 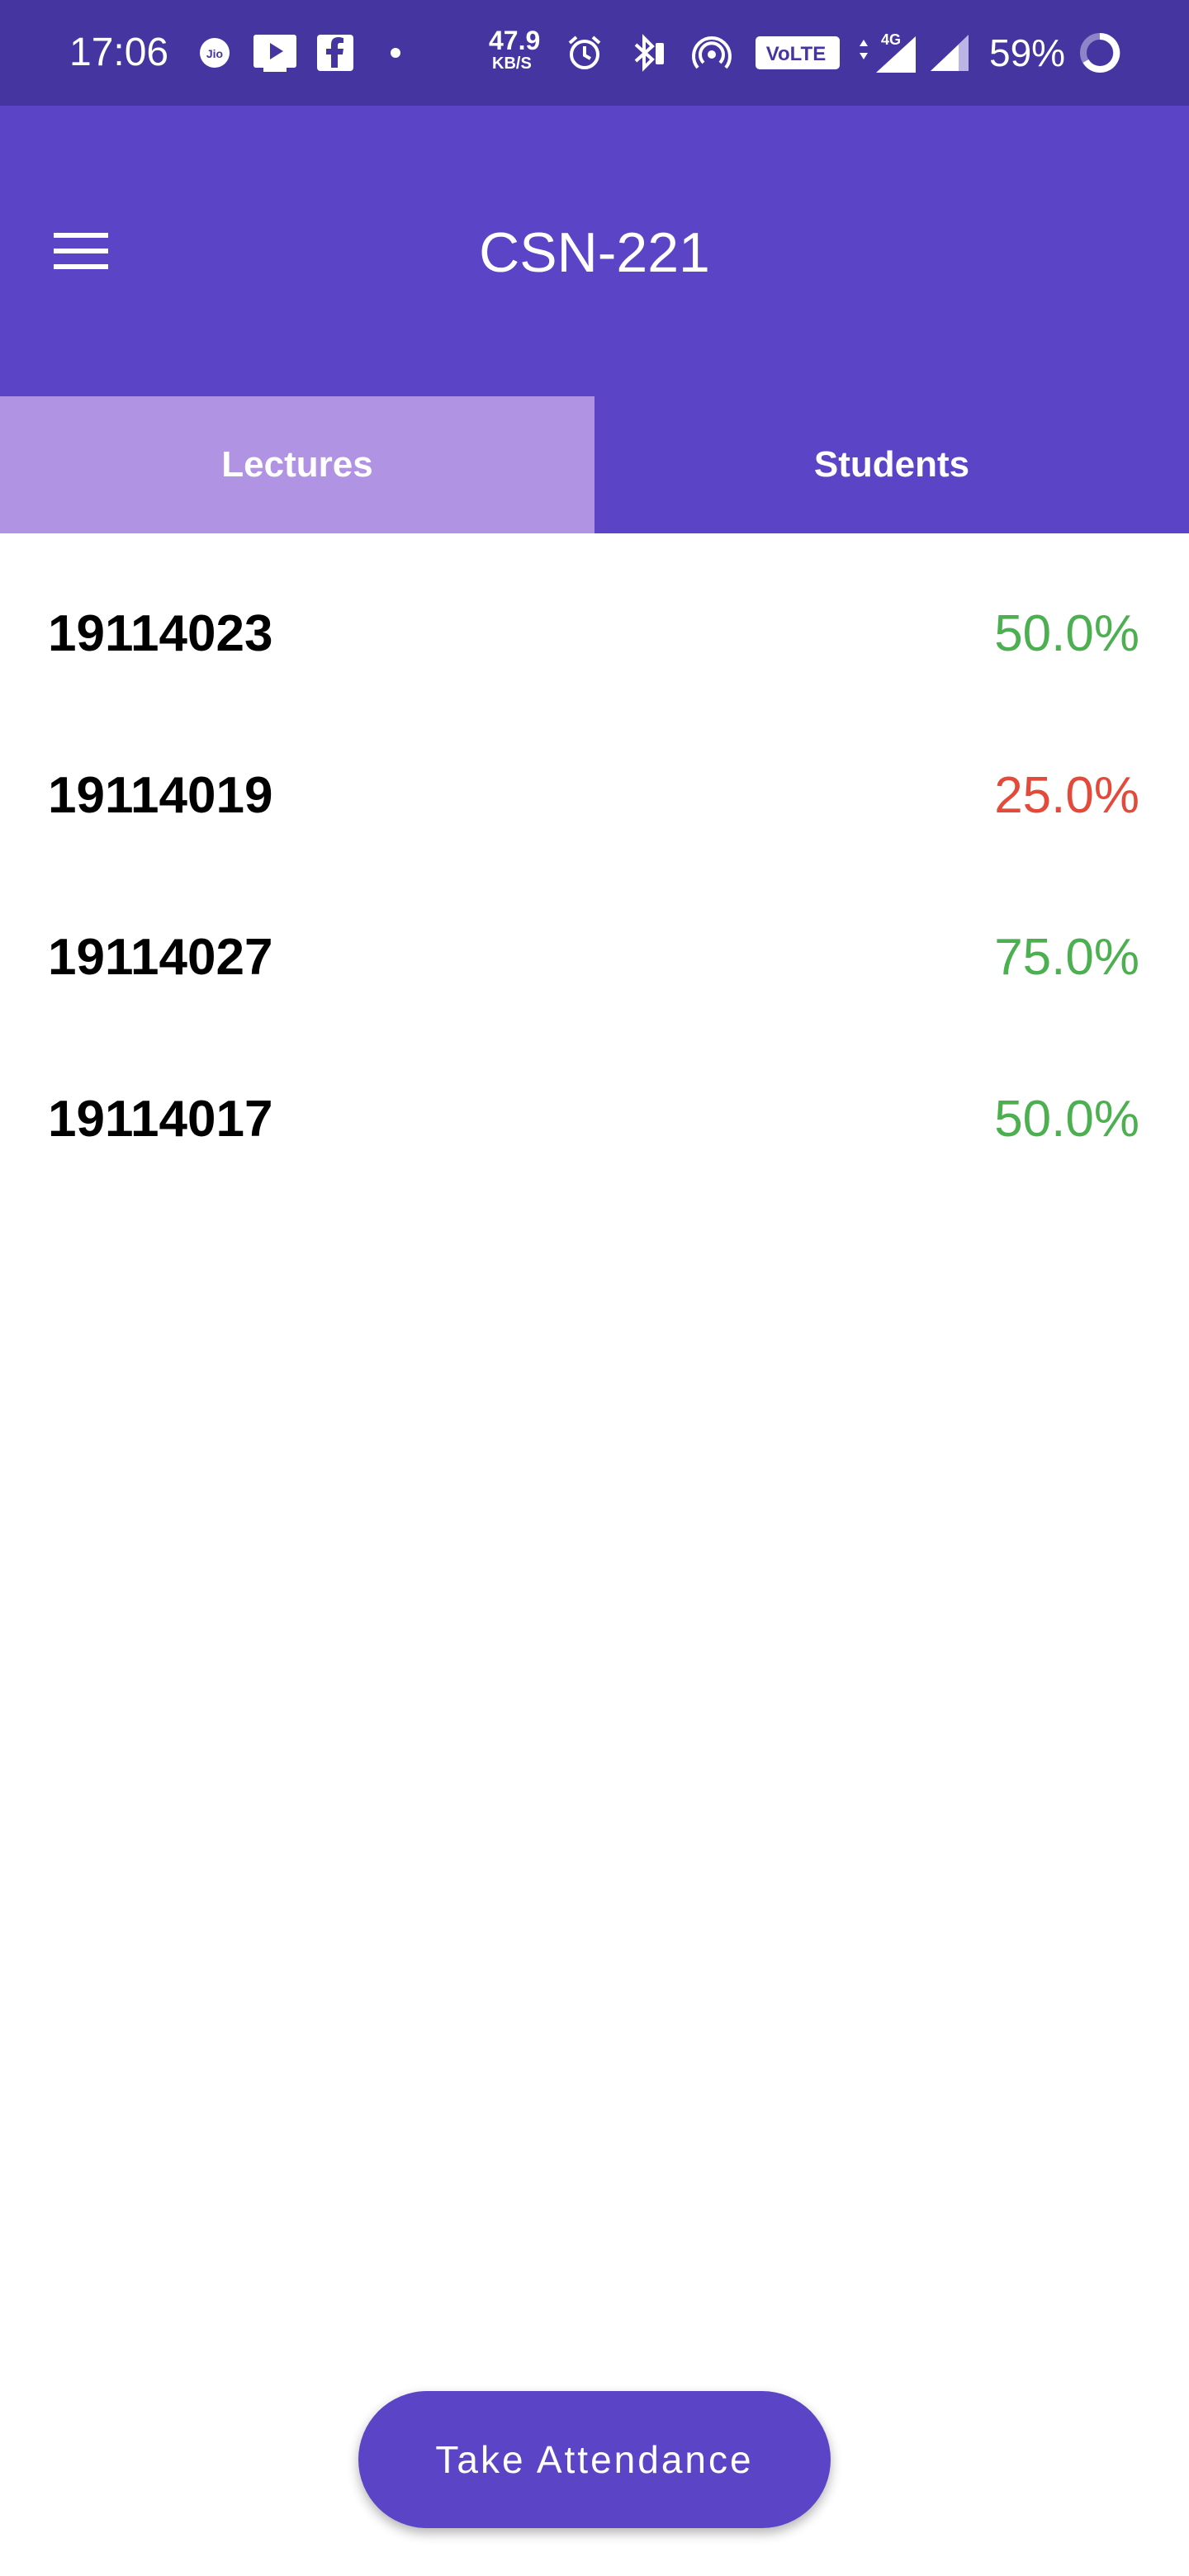 I want to click on network-type: 4G, so click(x=891, y=39).